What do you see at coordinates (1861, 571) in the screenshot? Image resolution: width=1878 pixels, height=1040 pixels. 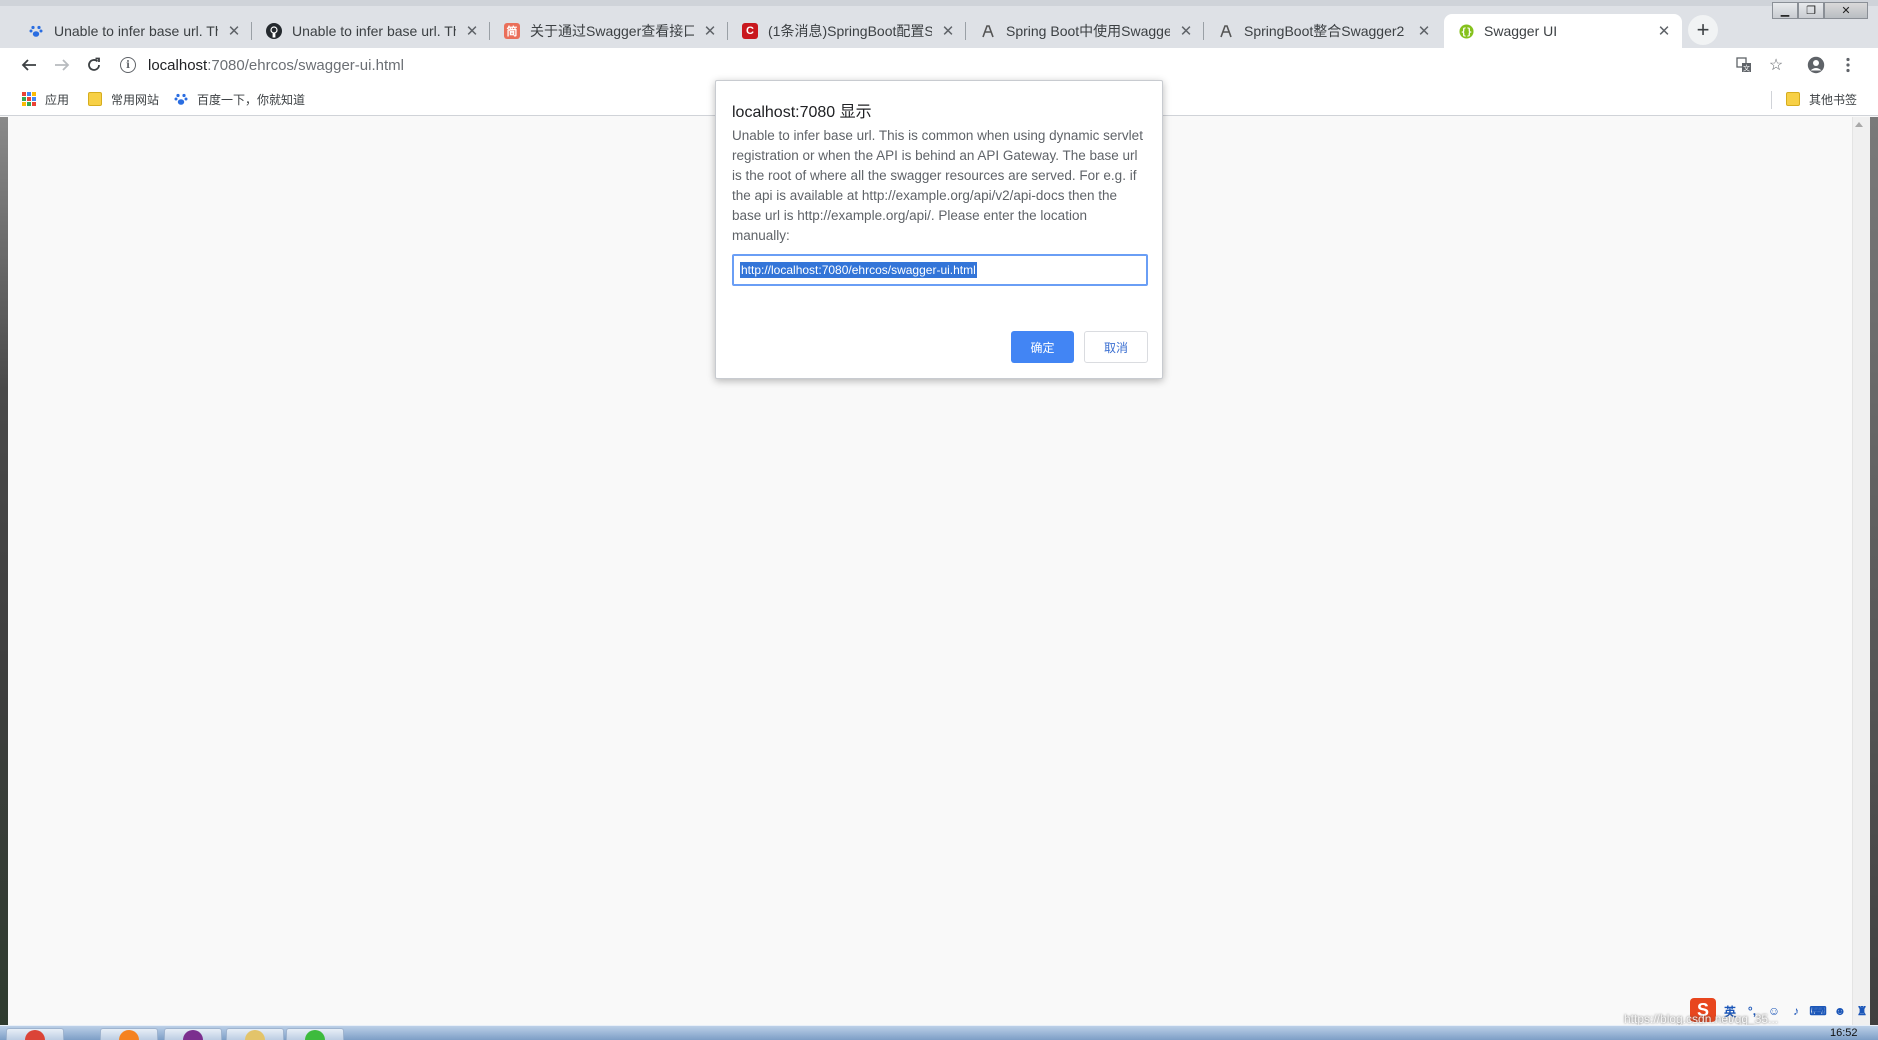 I see `vertical-scrollbar` at bounding box center [1861, 571].